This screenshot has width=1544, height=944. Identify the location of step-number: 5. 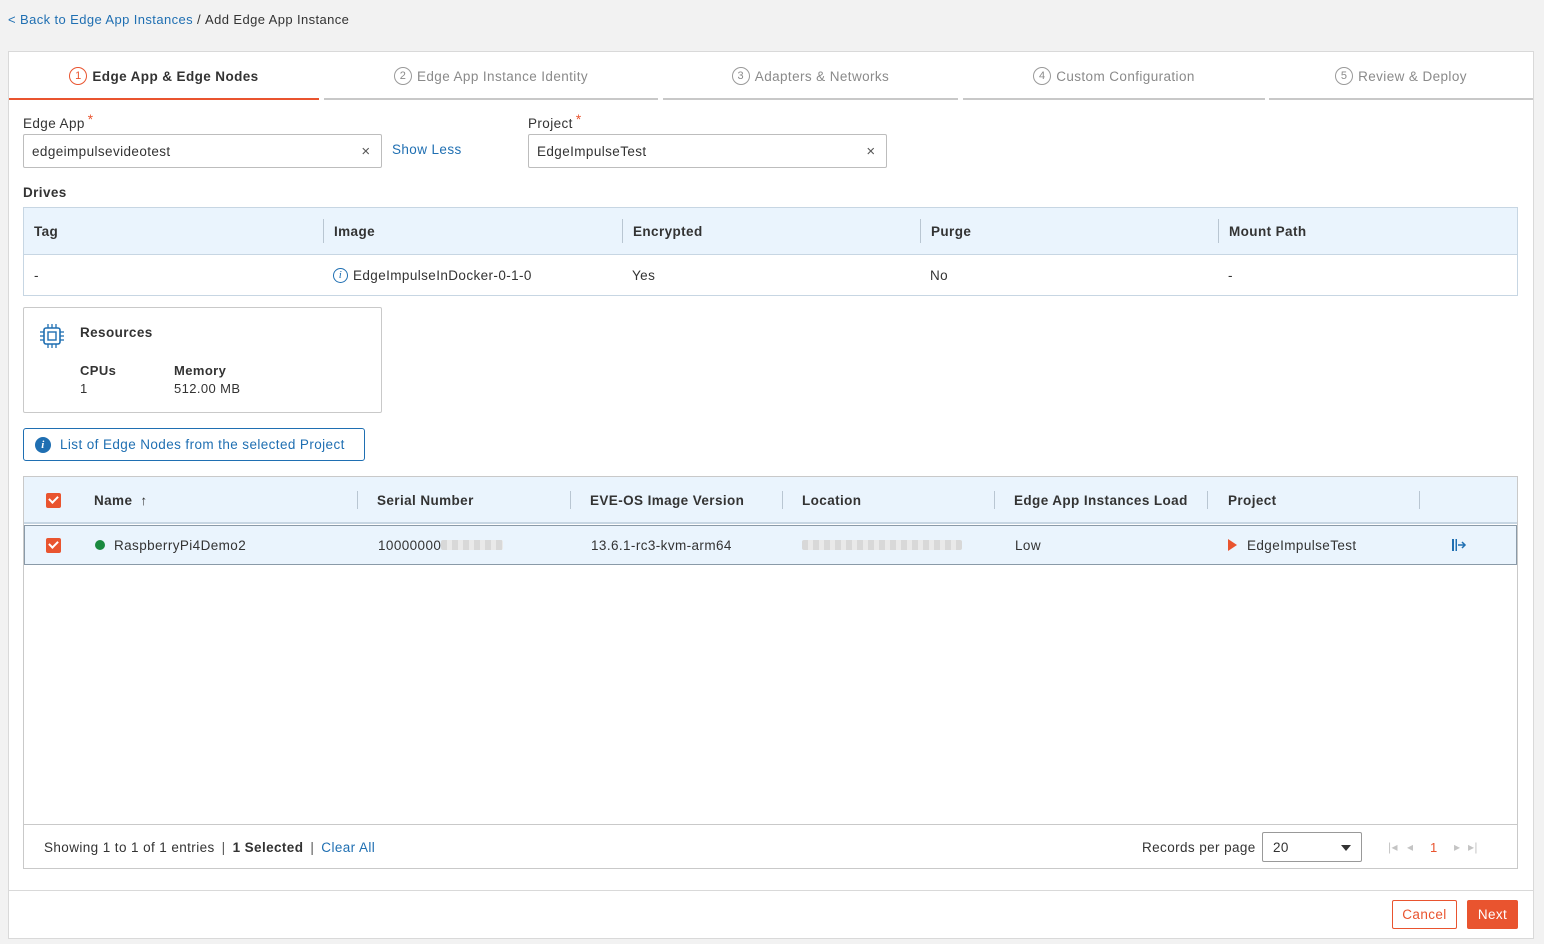
(1344, 76).